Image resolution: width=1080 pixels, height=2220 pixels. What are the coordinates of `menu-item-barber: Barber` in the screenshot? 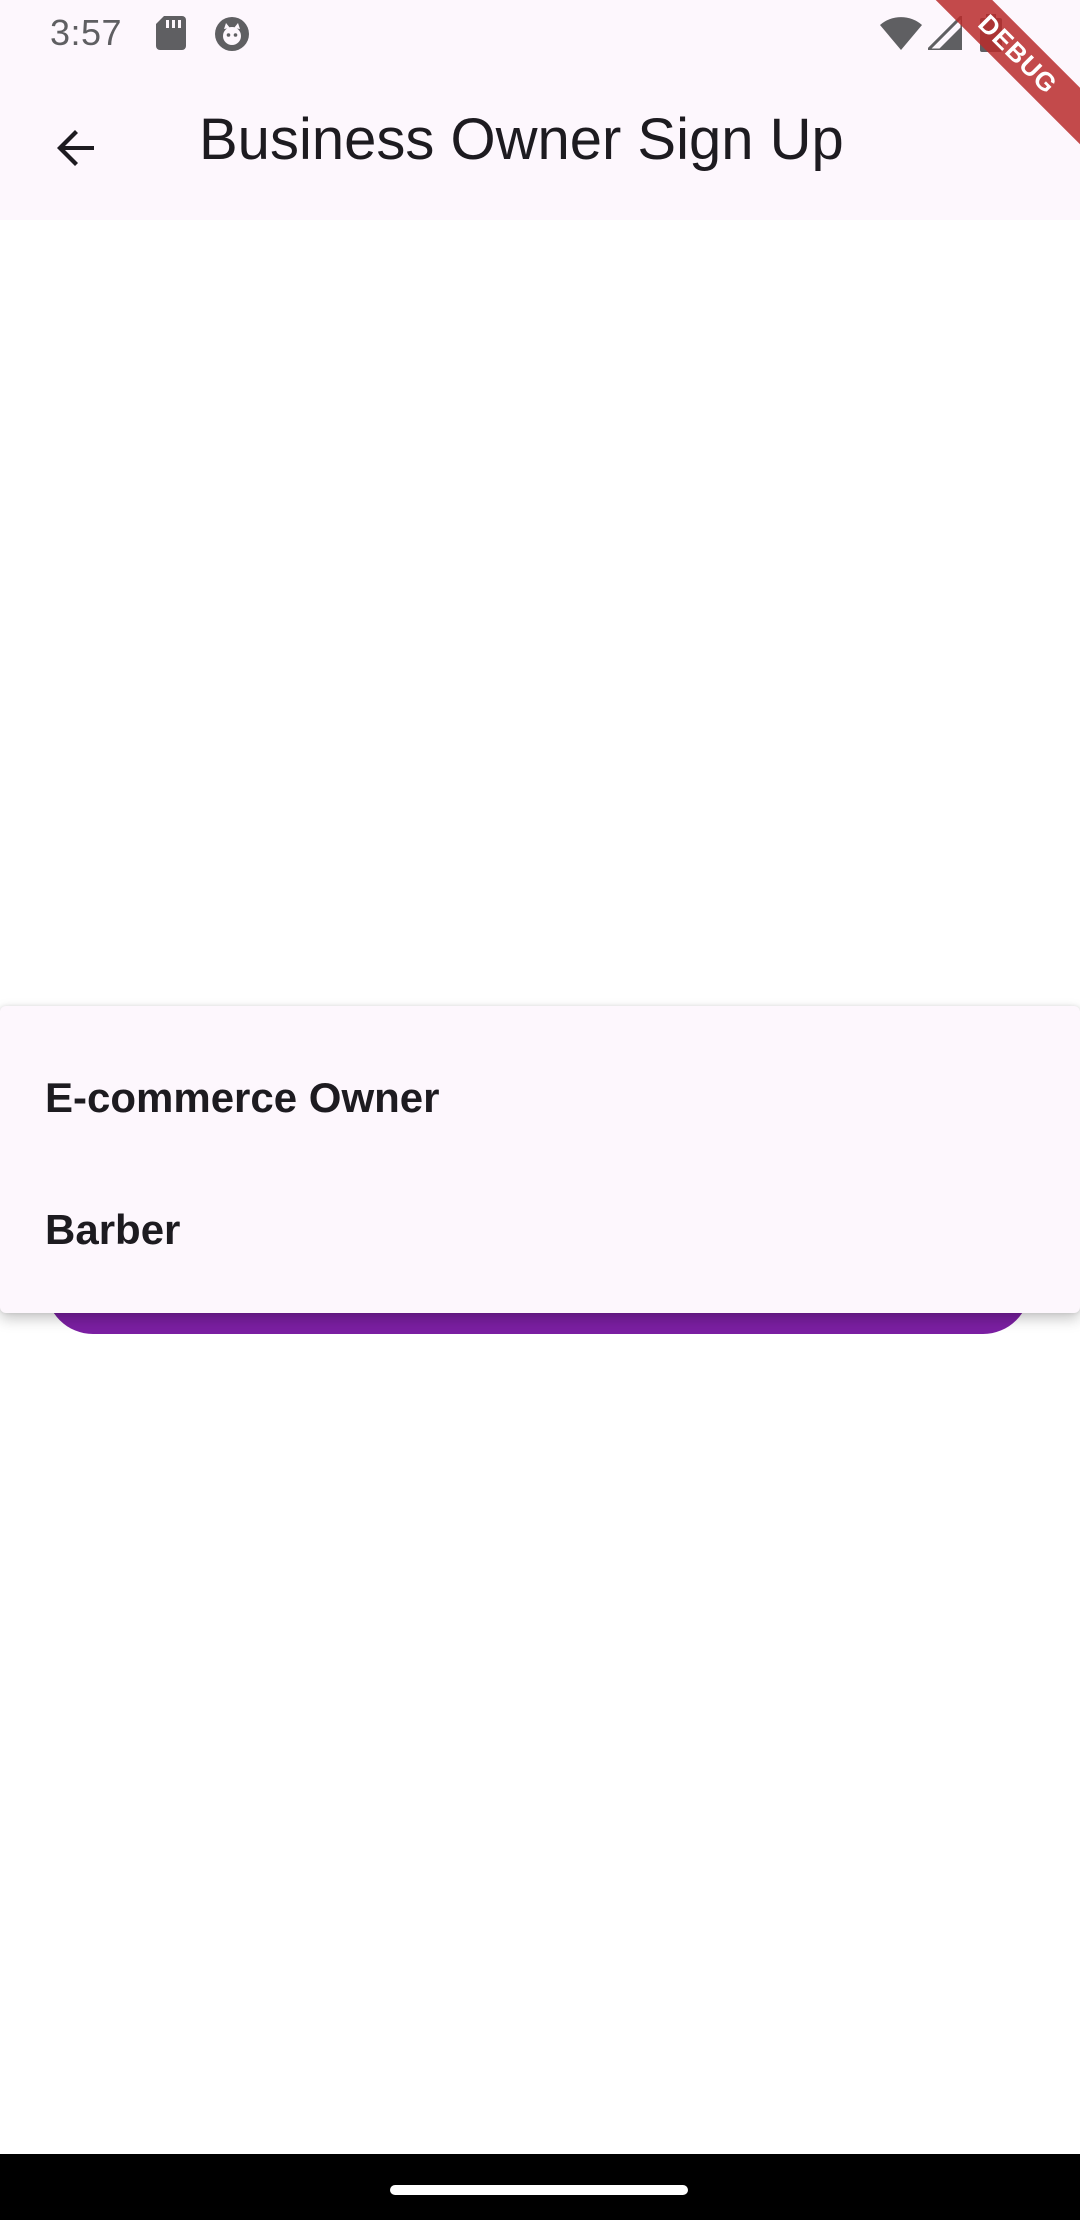 It's located at (540, 1230).